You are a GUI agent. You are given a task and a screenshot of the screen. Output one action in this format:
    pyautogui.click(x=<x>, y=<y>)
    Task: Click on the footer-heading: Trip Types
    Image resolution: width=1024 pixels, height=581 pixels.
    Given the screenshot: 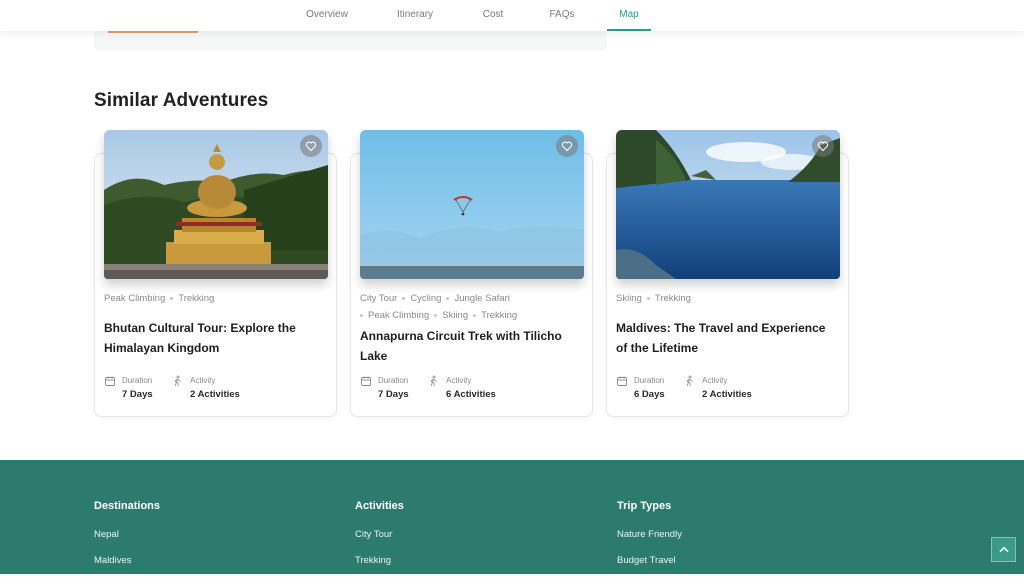 What is the action you would take?
    pyautogui.click(x=644, y=506)
    